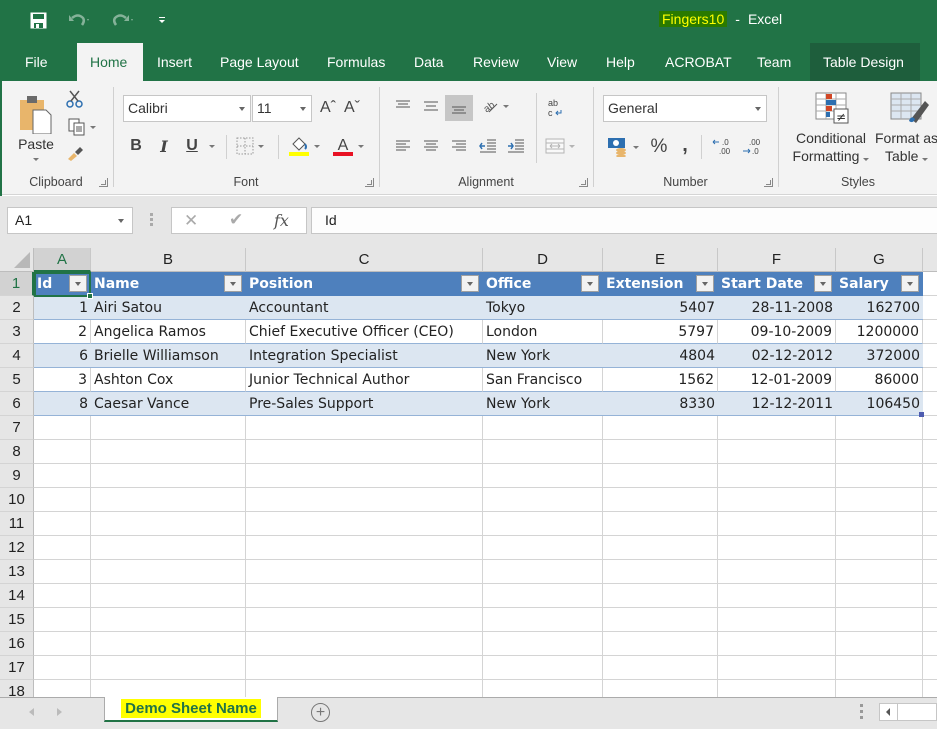  Describe the element at coordinates (59, 712) in the screenshot. I see `scroll-sheets-right-icon` at that location.